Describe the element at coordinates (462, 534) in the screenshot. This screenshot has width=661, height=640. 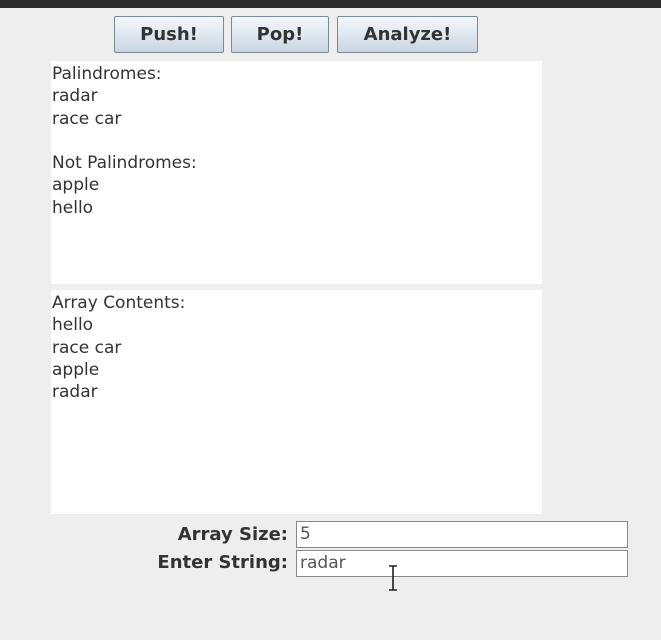
I see `array-size-input: 5` at that location.